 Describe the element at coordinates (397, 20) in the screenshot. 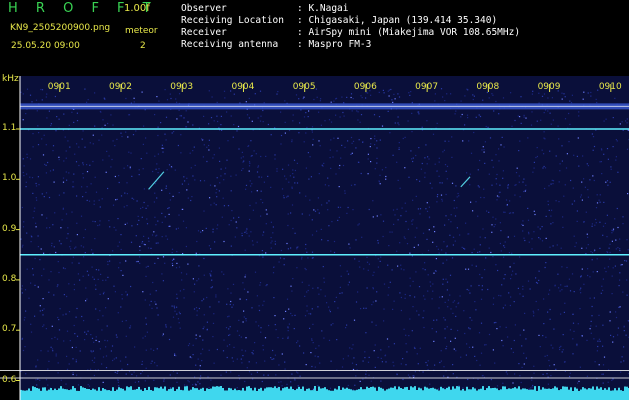

I see `meta-value-location: : Chigasaki, Japan (139.414 35.340)` at that location.